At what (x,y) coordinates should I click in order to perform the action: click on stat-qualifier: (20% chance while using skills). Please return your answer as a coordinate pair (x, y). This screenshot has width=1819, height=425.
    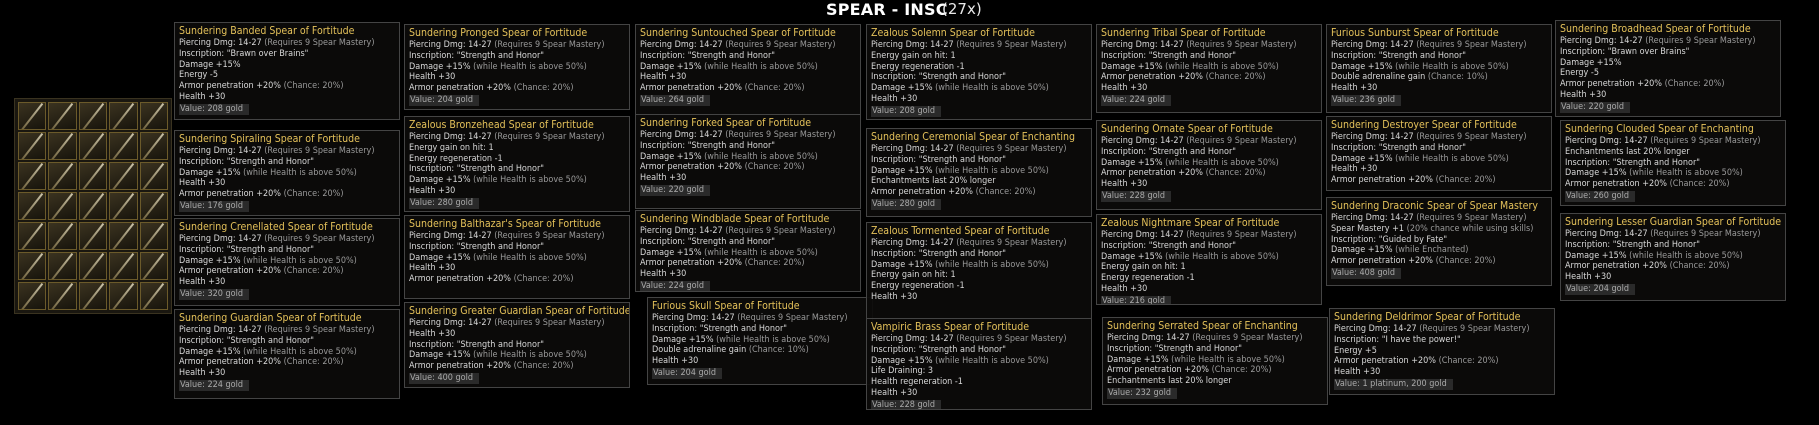
    Looking at the image, I should click on (1470, 228).